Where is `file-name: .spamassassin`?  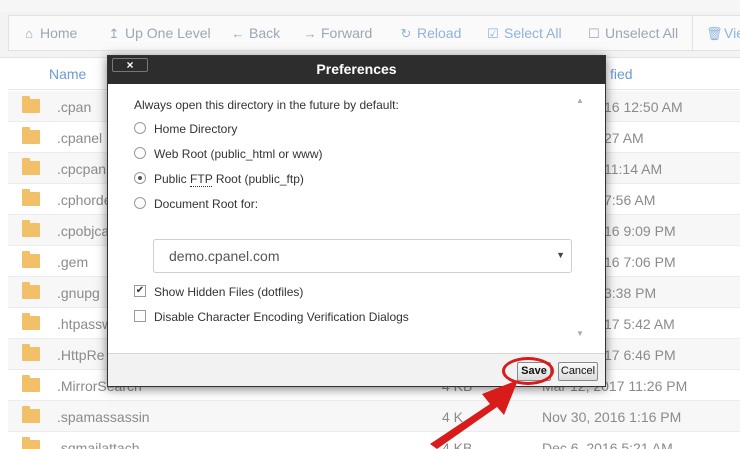
file-name: .spamassassin is located at coordinates (103, 417).